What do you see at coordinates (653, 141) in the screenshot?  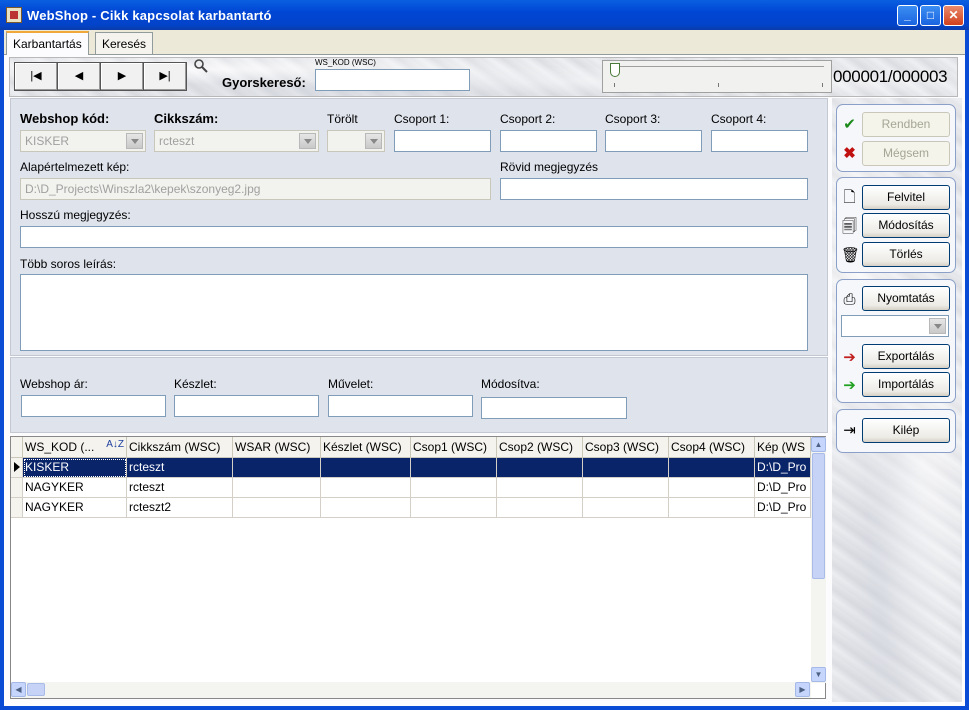 I see `csoport3-input` at bounding box center [653, 141].